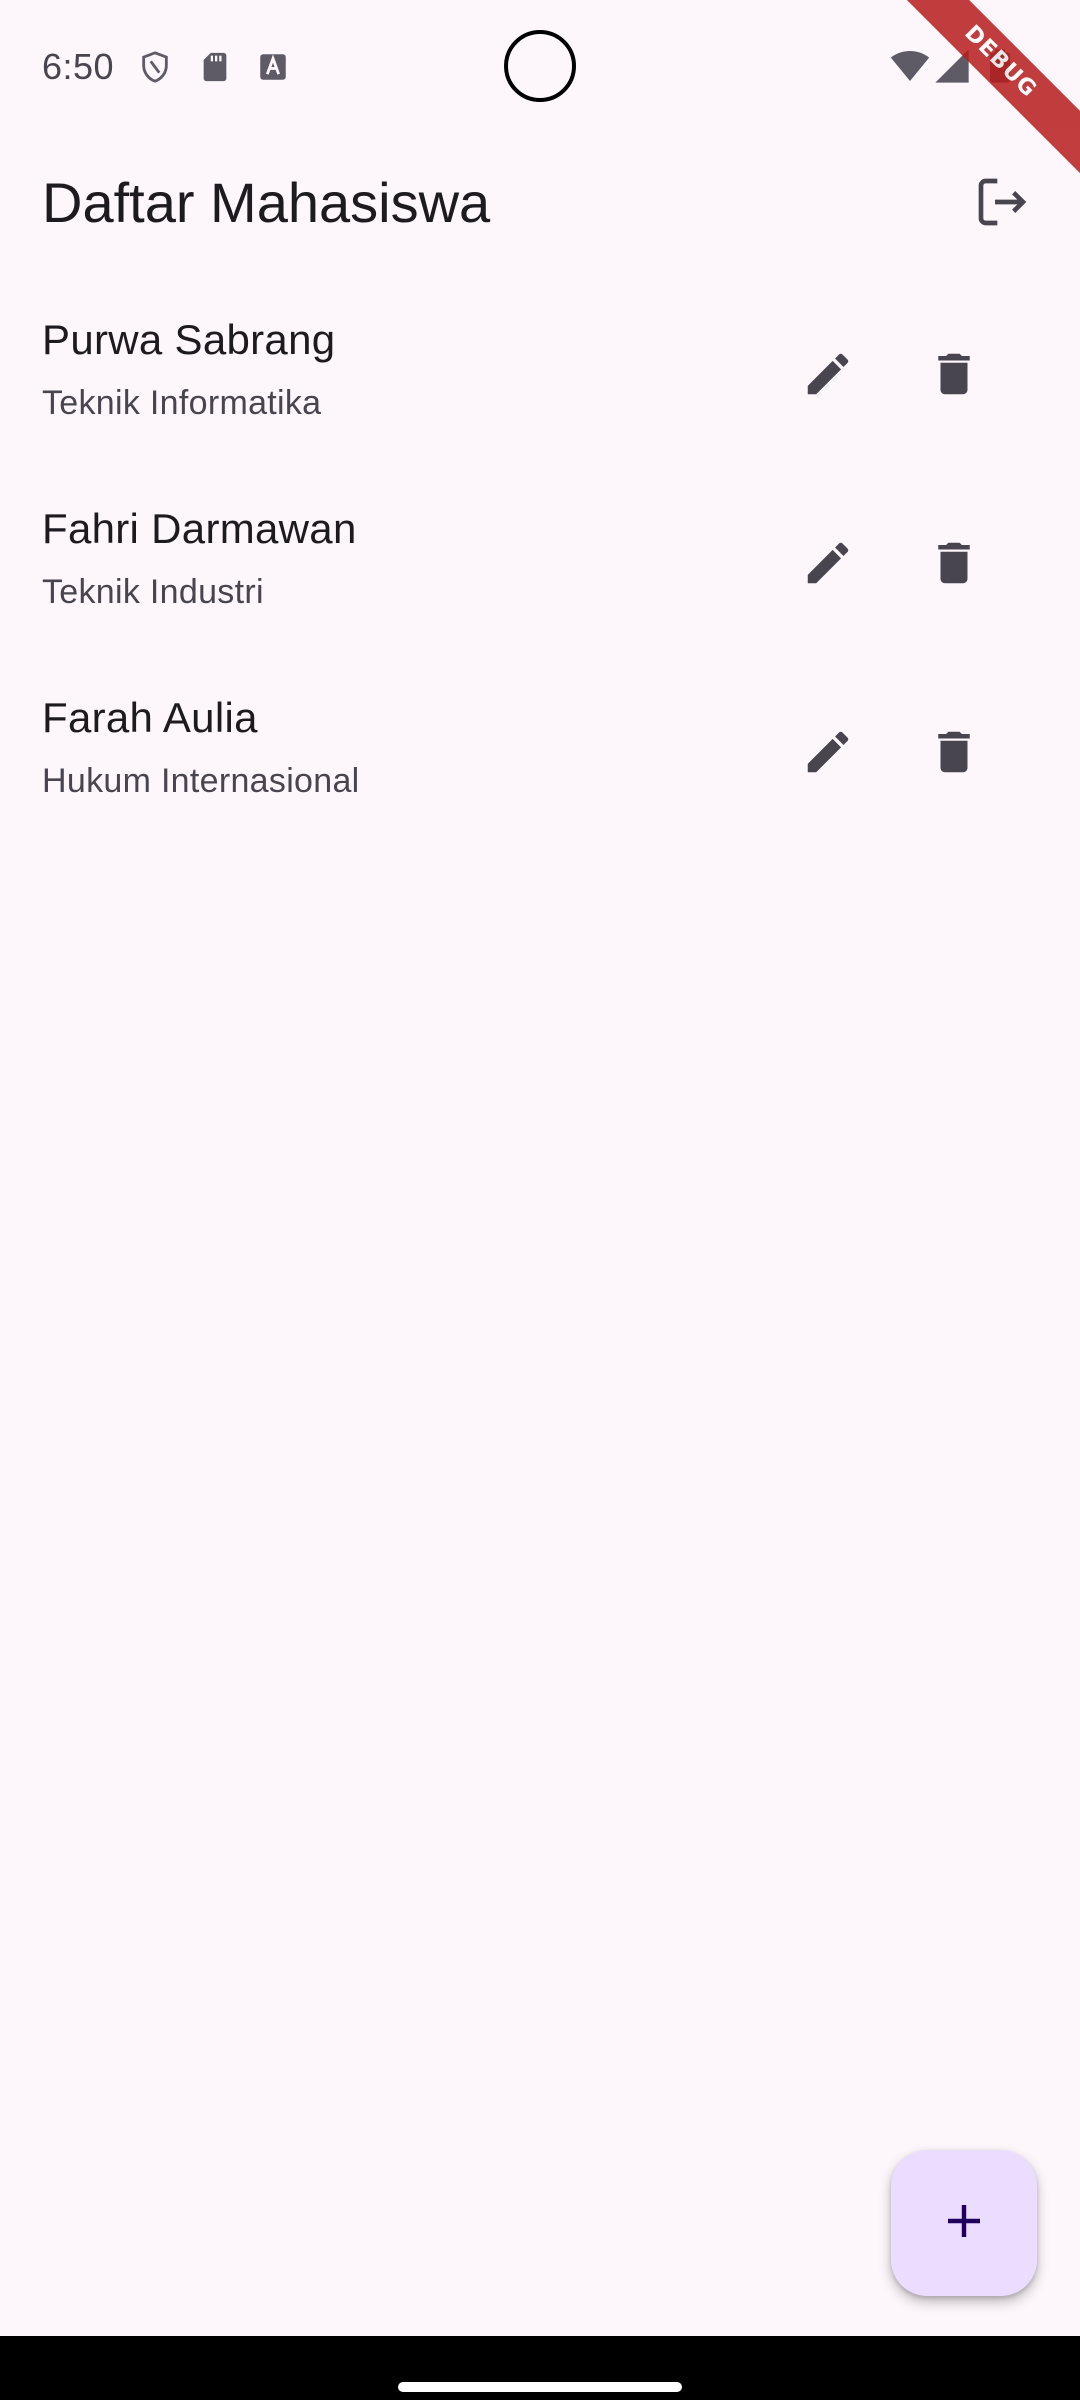  What do you see at coordinates (540, 394) in the screenshot?
I see `list-item: Purwa Sabrang Teknik Informatika` at bounding box center [540, 394].